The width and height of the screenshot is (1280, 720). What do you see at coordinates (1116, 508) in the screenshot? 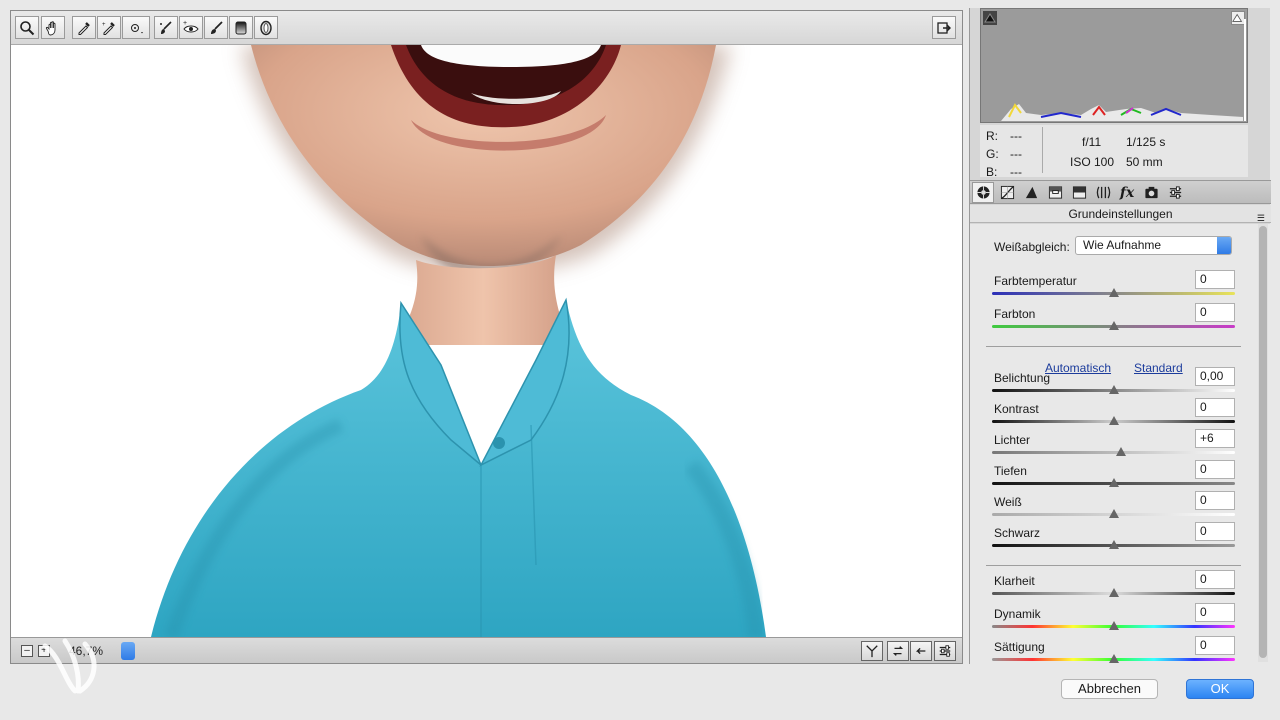
I see `slider-weiß: Weiß 0` at bounding box center [1116, 508].